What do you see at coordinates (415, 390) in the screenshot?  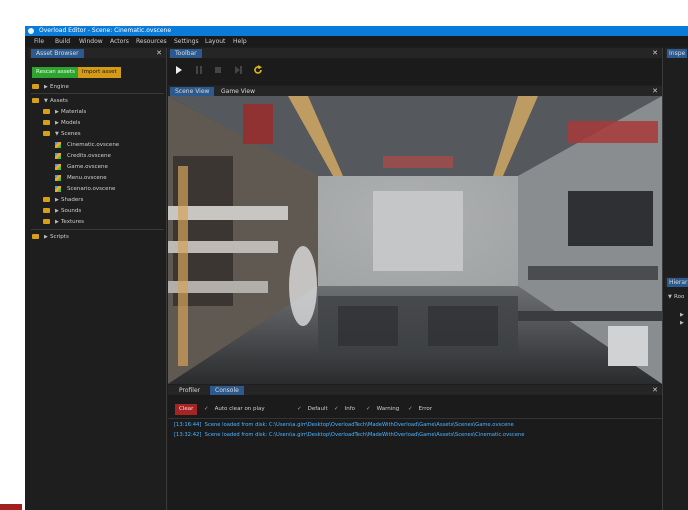 I see `console-header: Profiler Console ✕` at bounding box center [415, 390].